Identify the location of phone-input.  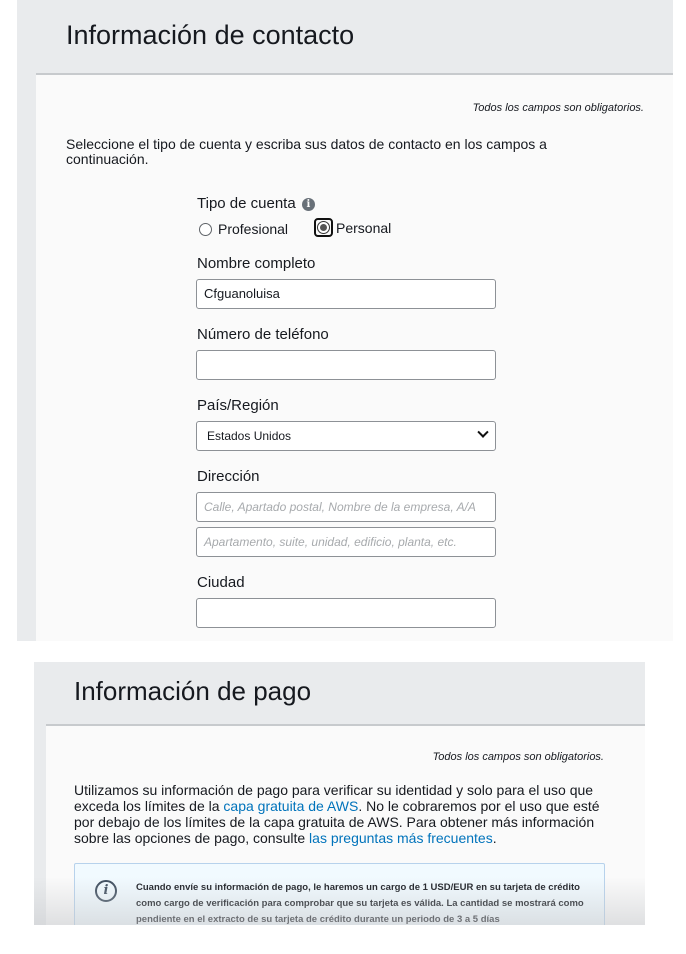
(346, 365).